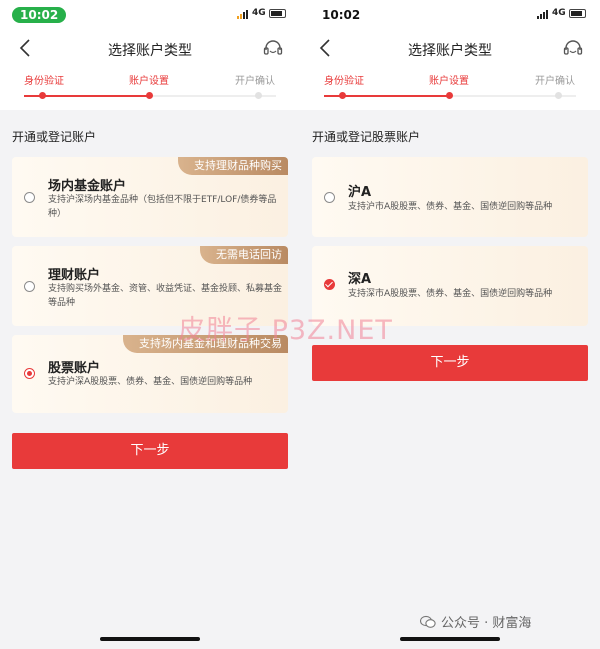  I want to click on wechat-icon, so click(428, 621).